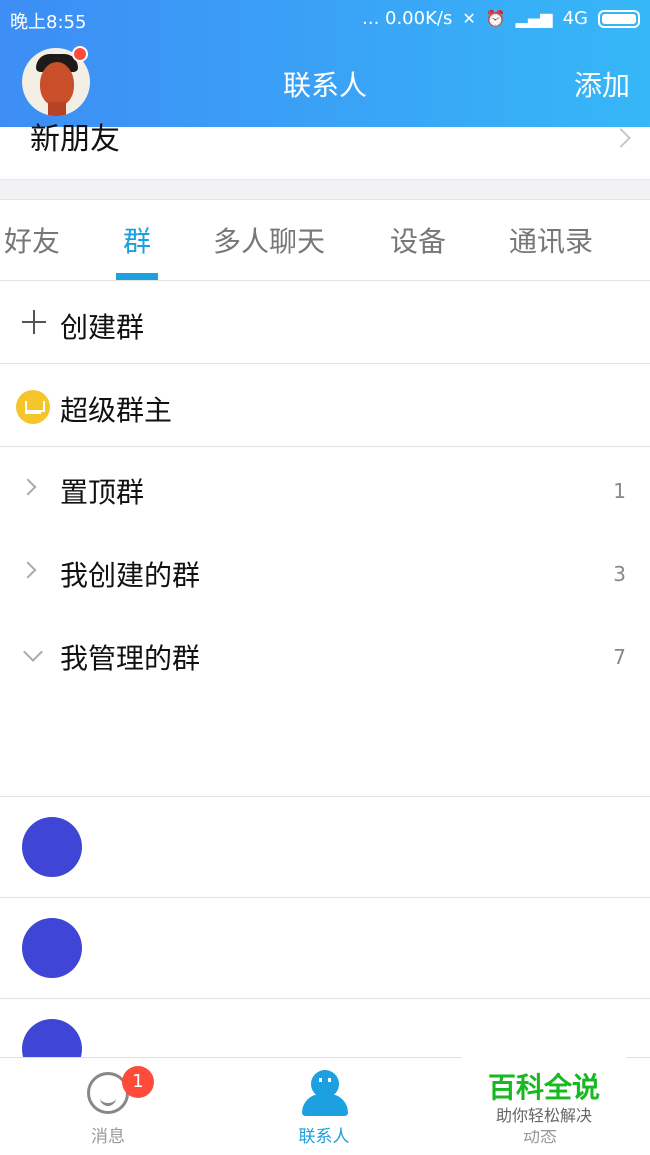  I want to click on section-pinned-groups: 置顶群 1, so click(325, 488).